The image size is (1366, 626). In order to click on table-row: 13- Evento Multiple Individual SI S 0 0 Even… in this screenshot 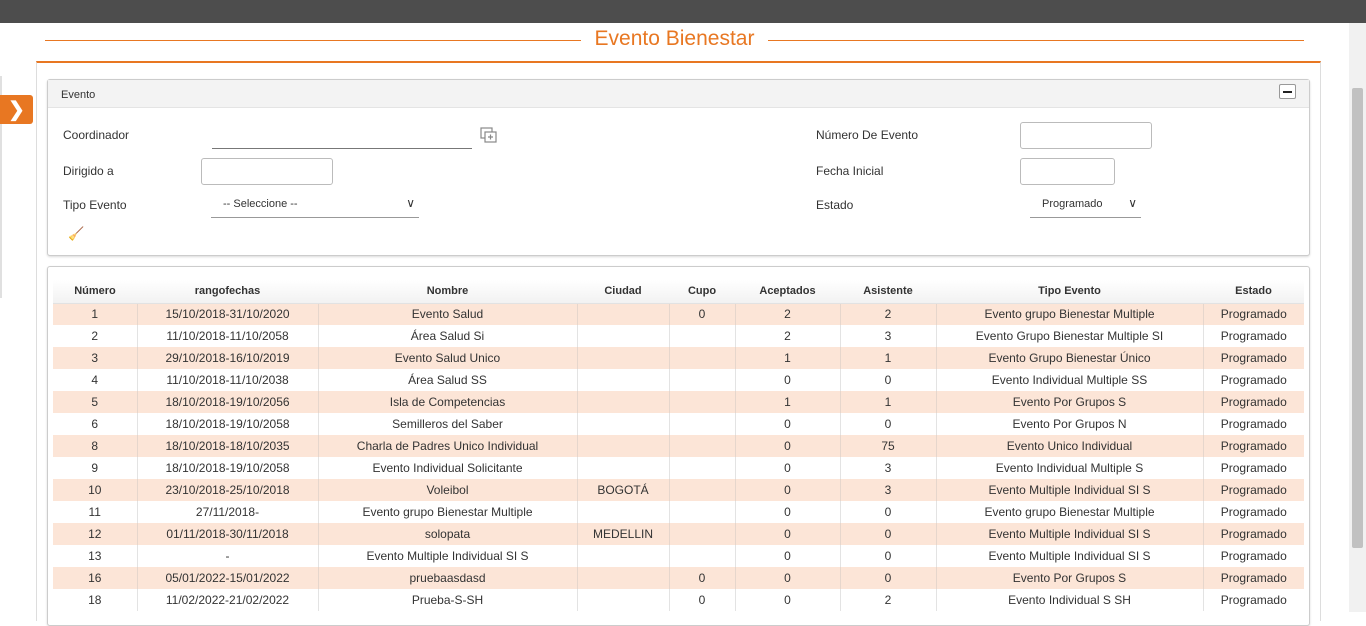, I will do `click(678, 556)`.